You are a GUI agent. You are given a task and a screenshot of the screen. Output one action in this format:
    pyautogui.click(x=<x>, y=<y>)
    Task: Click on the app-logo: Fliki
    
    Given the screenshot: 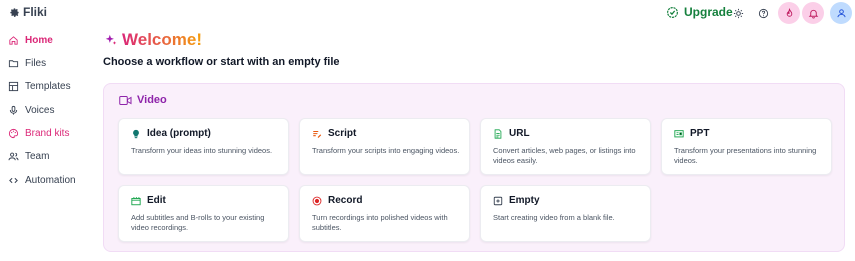 What is the action you would take?
    pyautogui.click(x=28, y=12)
    